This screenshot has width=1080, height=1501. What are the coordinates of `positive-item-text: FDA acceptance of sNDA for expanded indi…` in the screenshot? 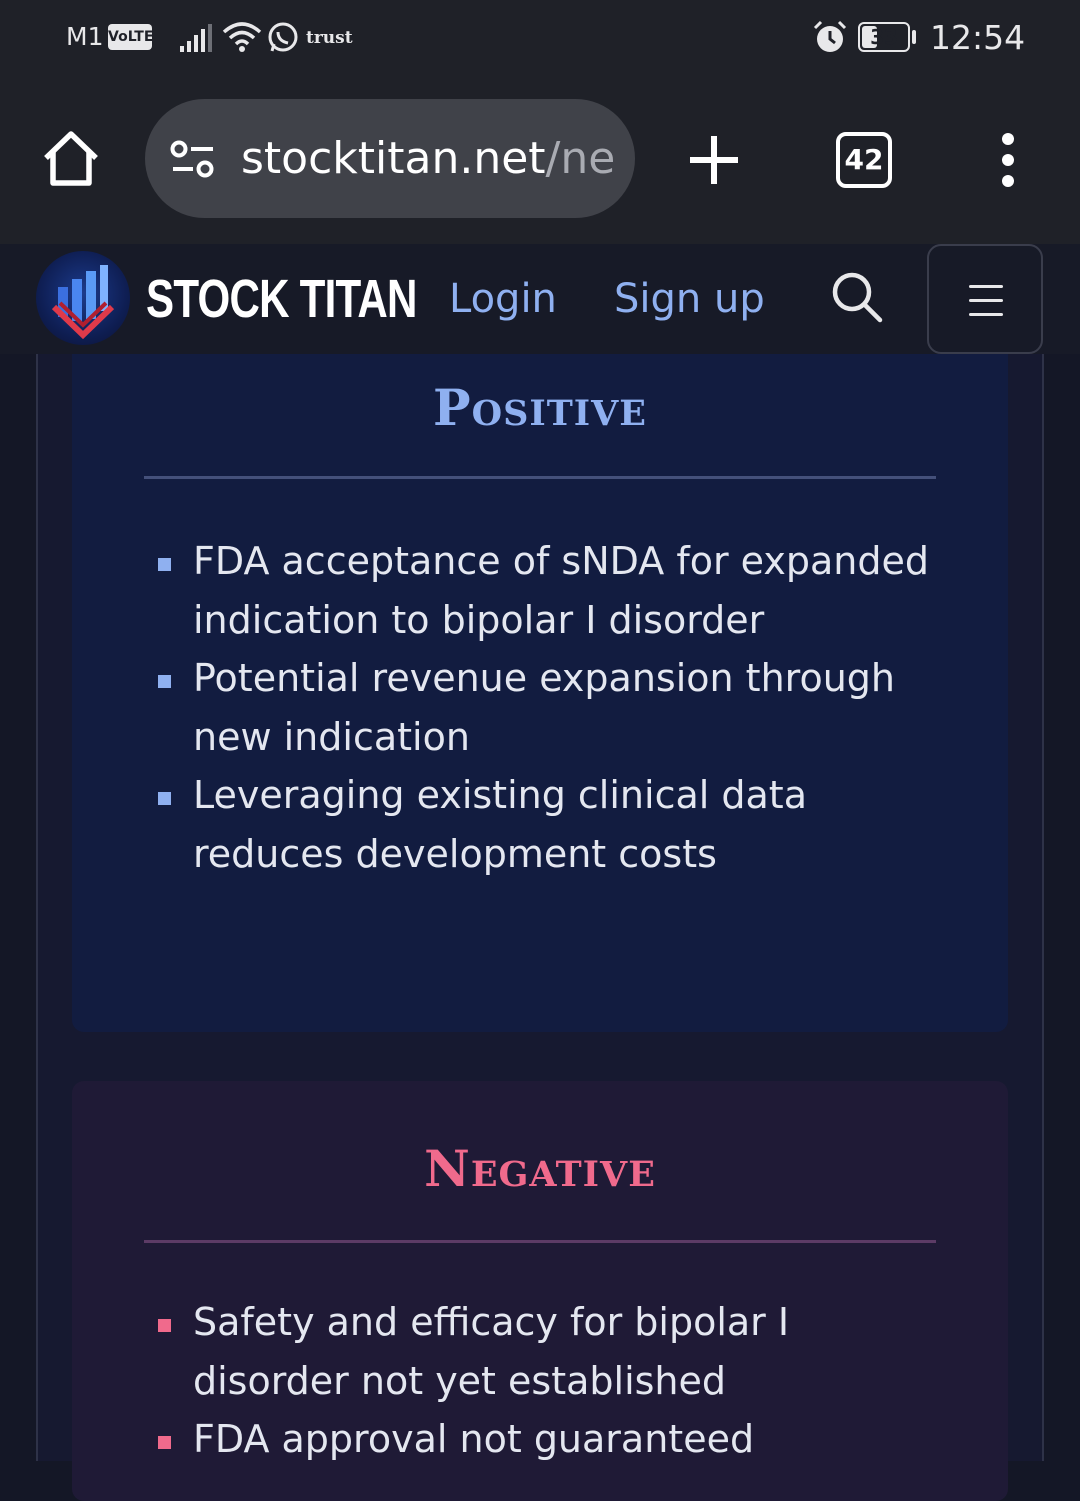 It's located at (561, 590).